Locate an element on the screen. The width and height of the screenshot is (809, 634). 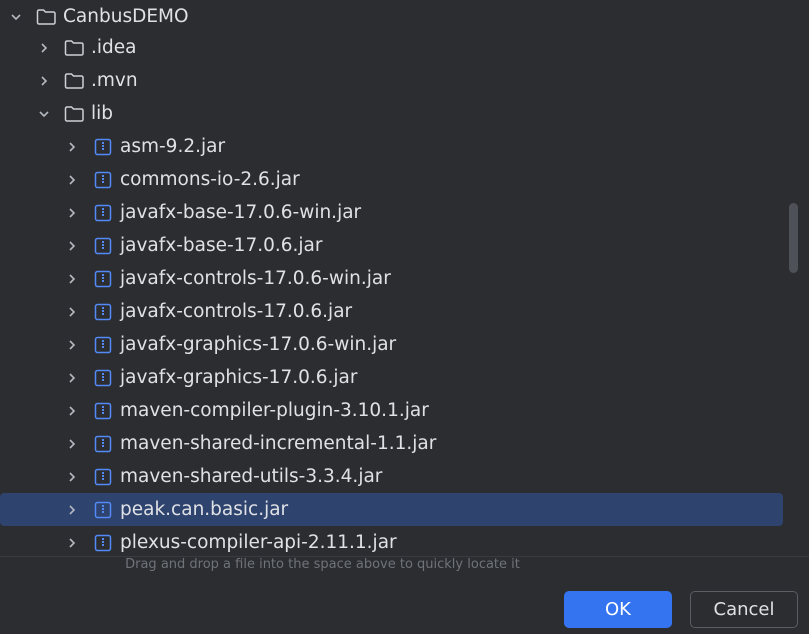
tree-item-label: javafx-graphics-17.0.6.jar is located at coordinates (239, 377).